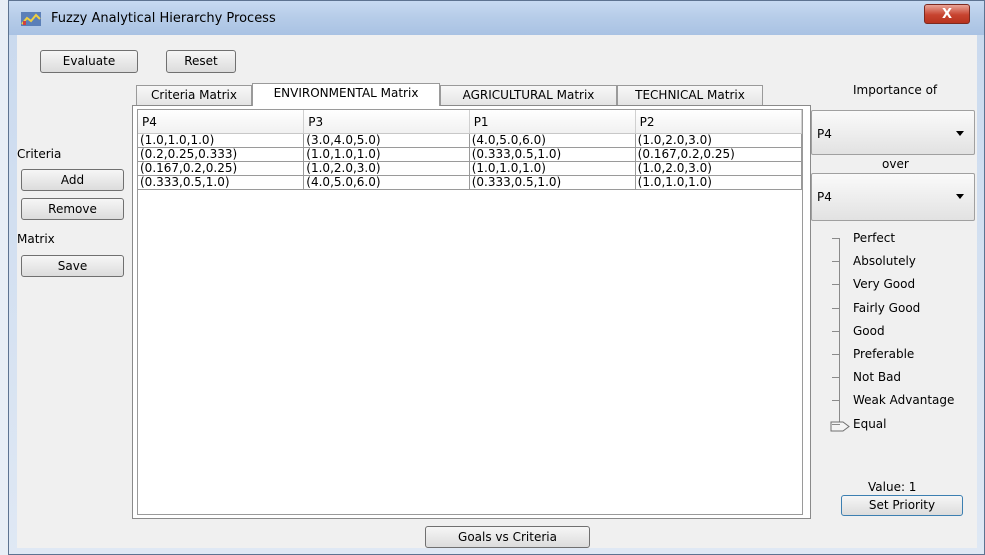 The height and width of the screenshot is (555, 985). What do you see at coordinates (893, 132) in the screenshot?
I see `first-criterion-select: P4` at bounding box center [893, 132].